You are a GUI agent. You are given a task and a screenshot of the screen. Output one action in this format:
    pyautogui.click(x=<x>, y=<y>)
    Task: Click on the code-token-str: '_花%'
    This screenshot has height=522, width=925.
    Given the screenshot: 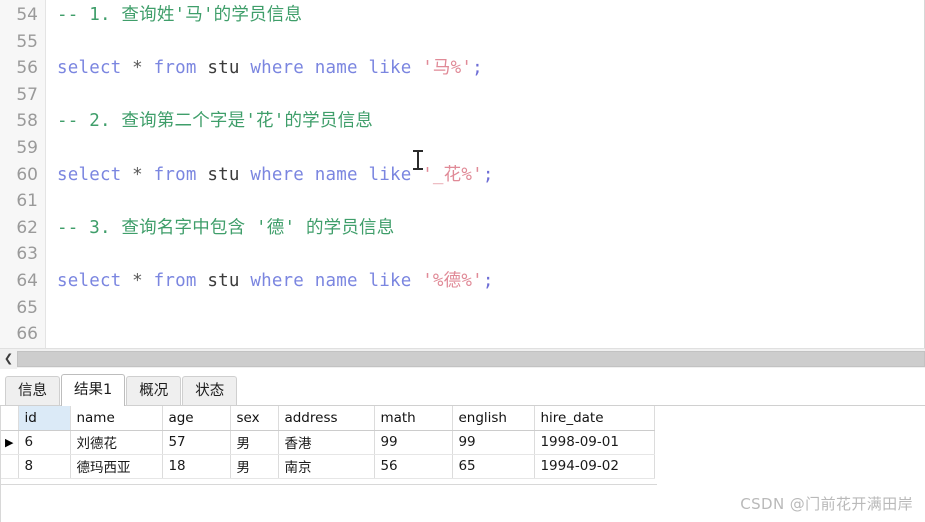 What is the action you would take?
    pyautogui.click(x=452, y=174)
    